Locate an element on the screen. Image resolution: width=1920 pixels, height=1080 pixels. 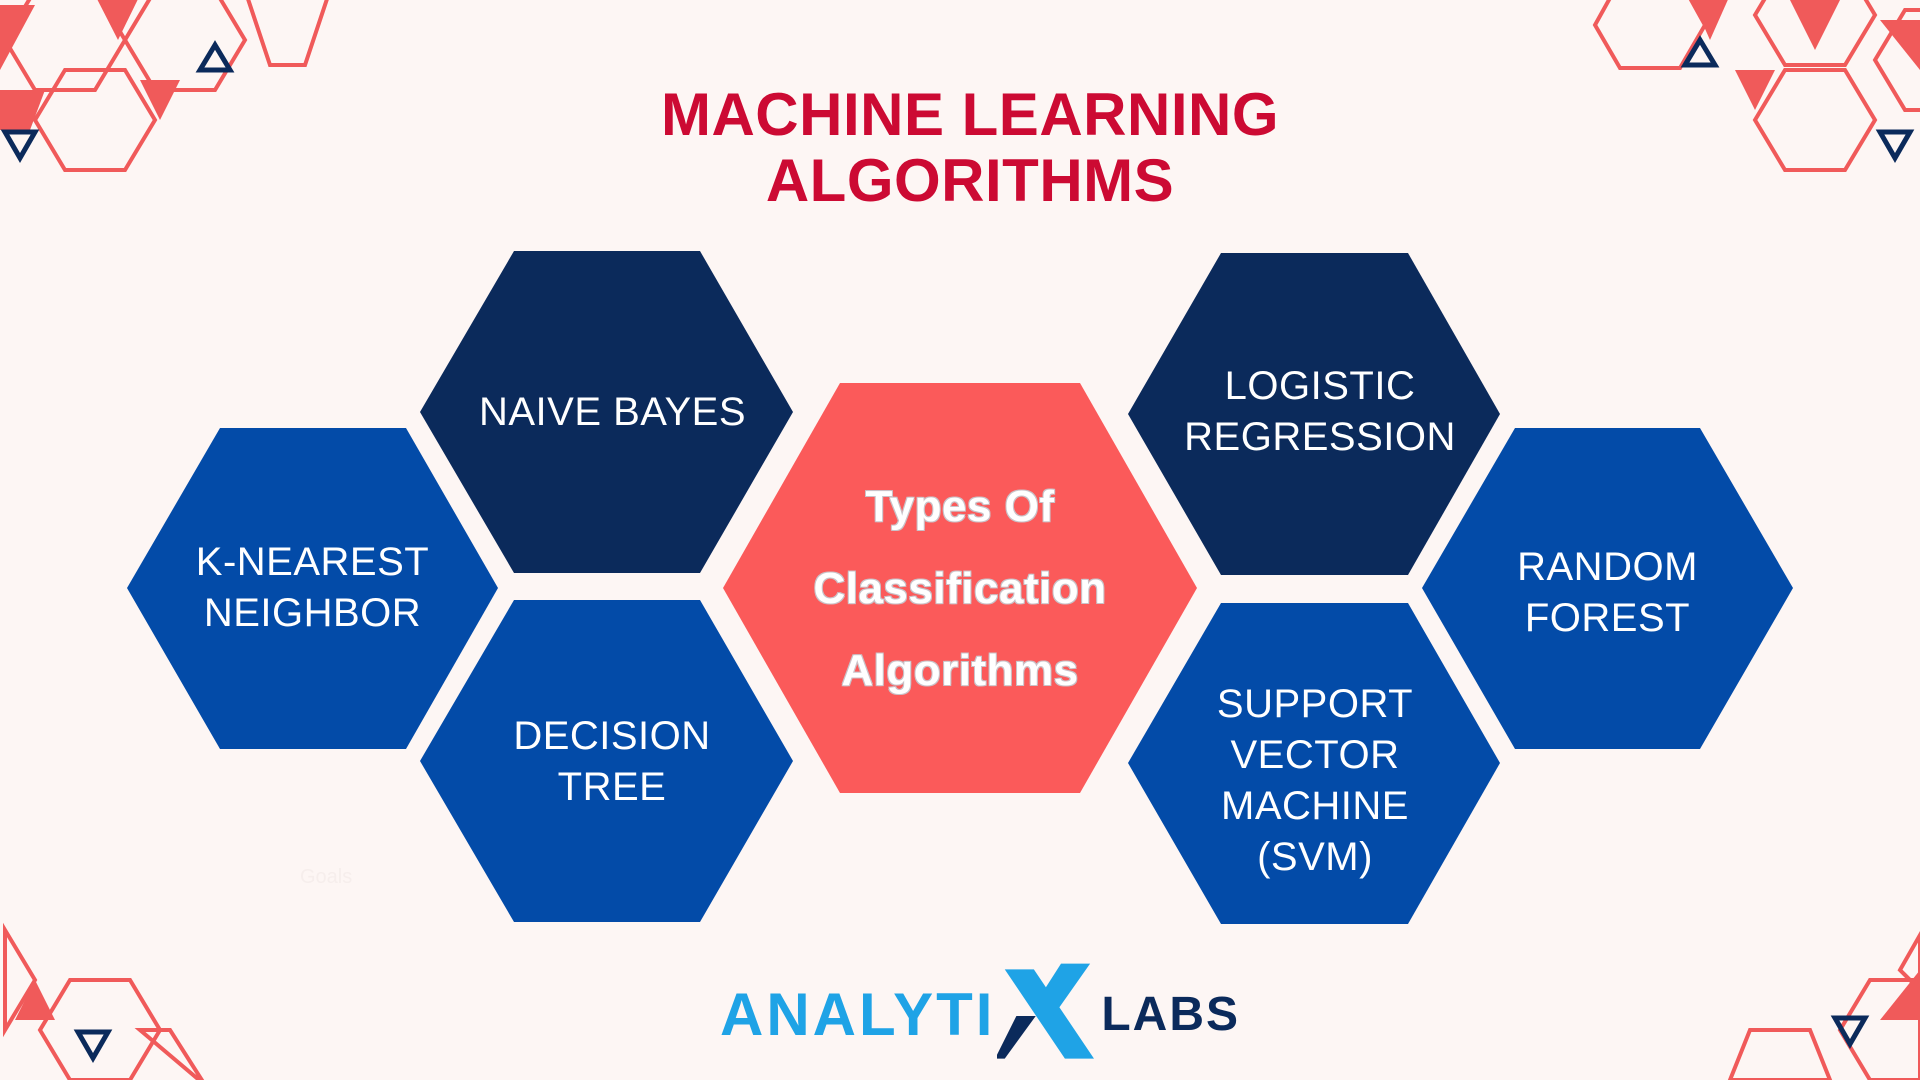
analytixlabs-logo: ANALYTI LABS is located at coordinates (980, 1014).